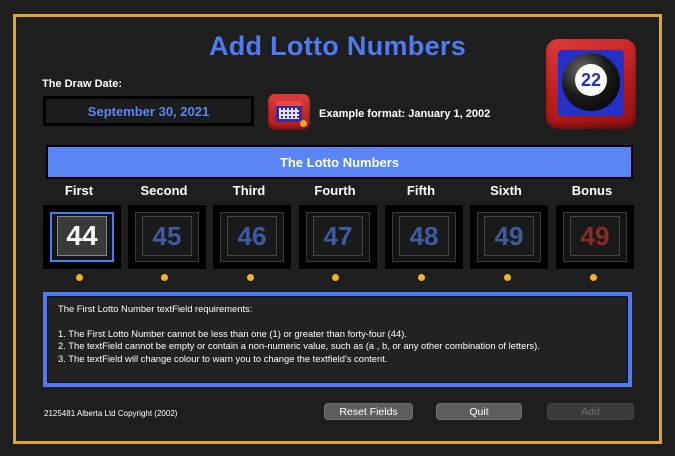 This screenshot has height=456, width=675. What do you see at coordinates (592, 190) in the screenshot?
I see `label-bonus: Bonus` at bounding box center [592, 190].